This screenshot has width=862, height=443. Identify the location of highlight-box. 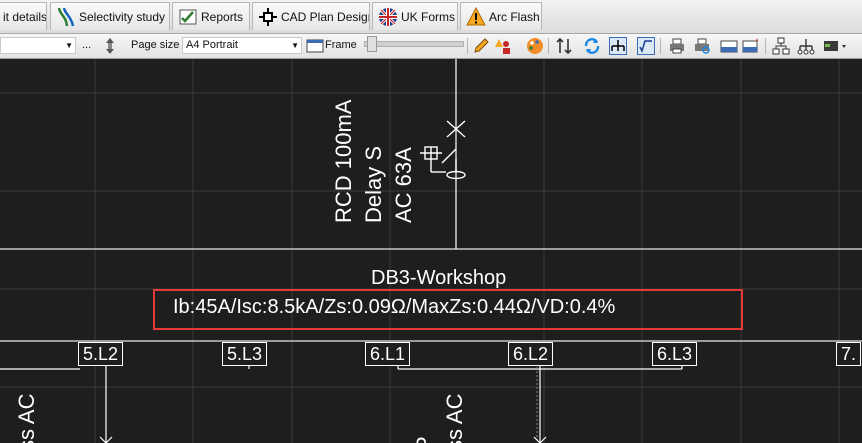
(448, 309).